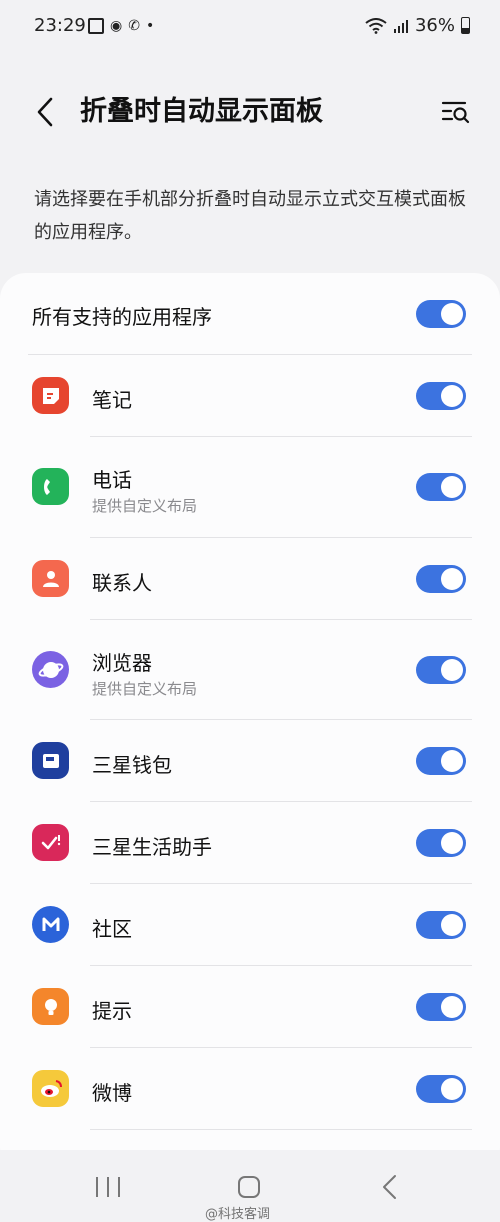 The image size is (500, 1222). What do you see at coordinates (132, 765) in the screenshot?
I see `app-name: 三星钱包` at bounding box center [132, 765].